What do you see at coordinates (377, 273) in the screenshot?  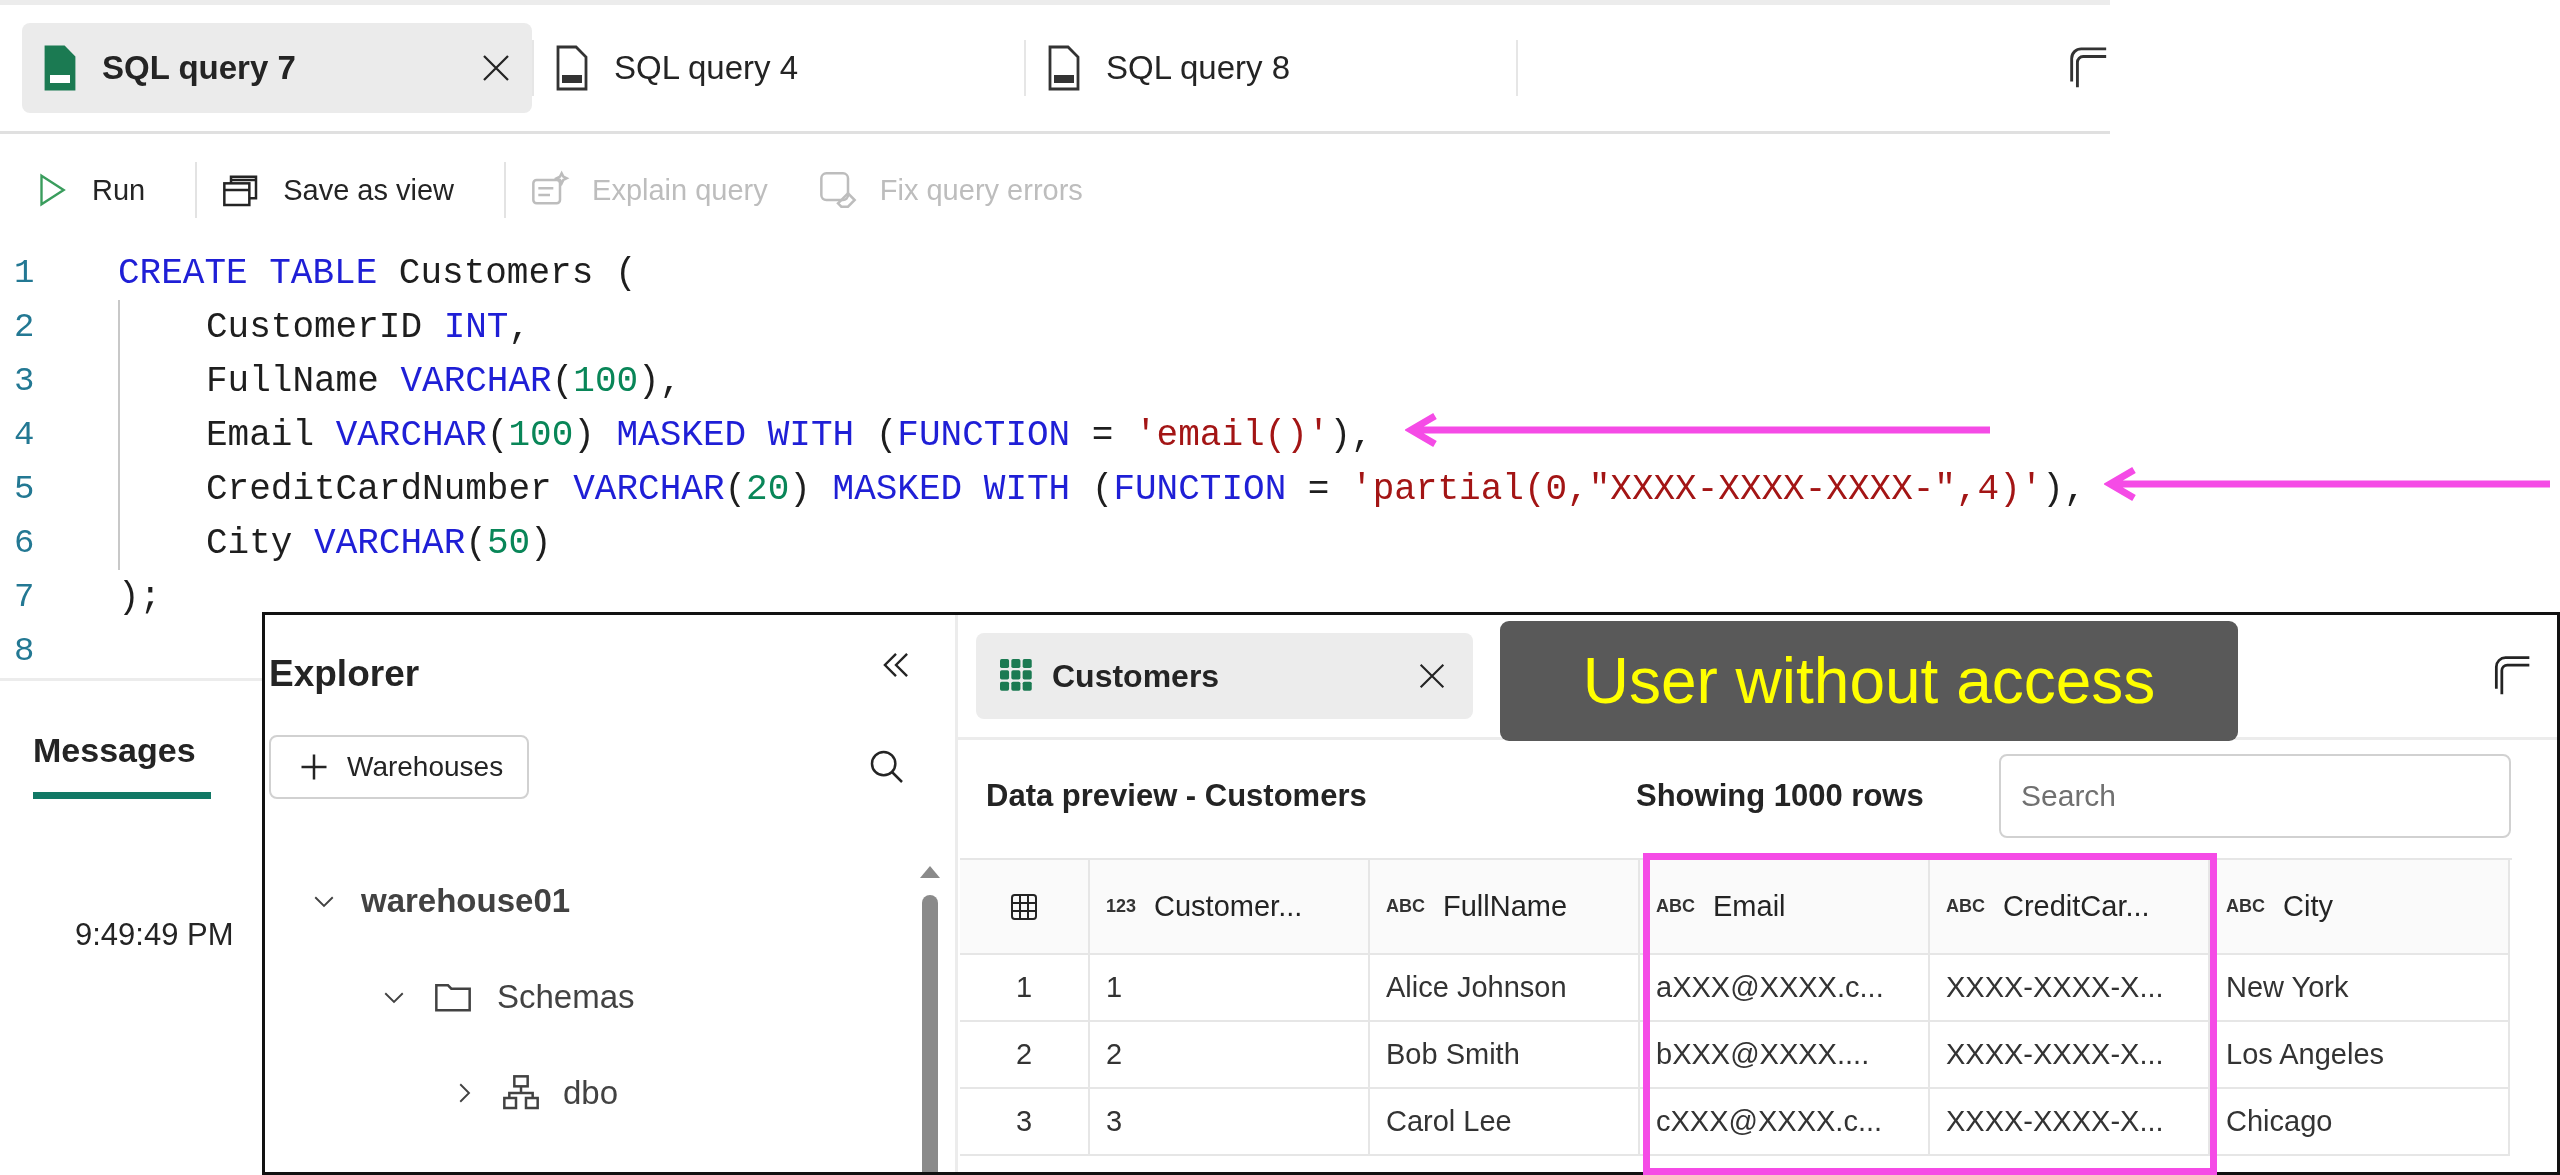 I see `code-line: CREATE TABLE Customers (` at bounding box center [377, 273].